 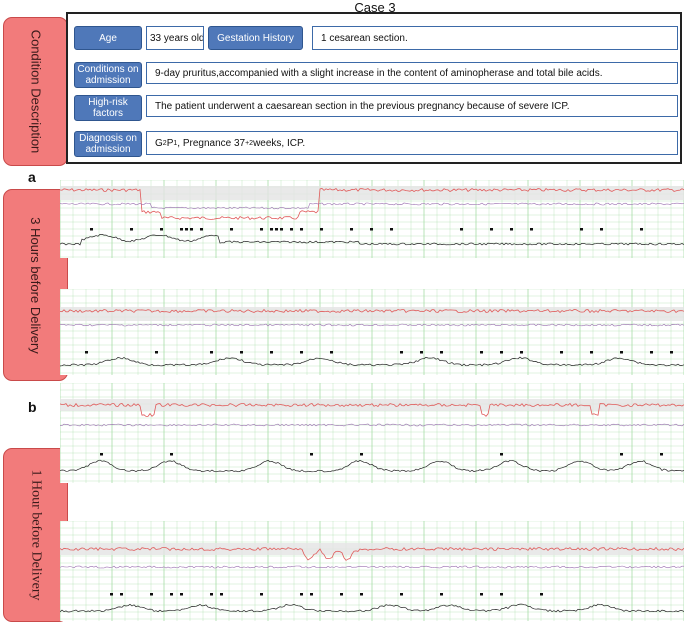 I want to click on diagnosis-mid: , Pregnance 37, so click(x=211, y=143).